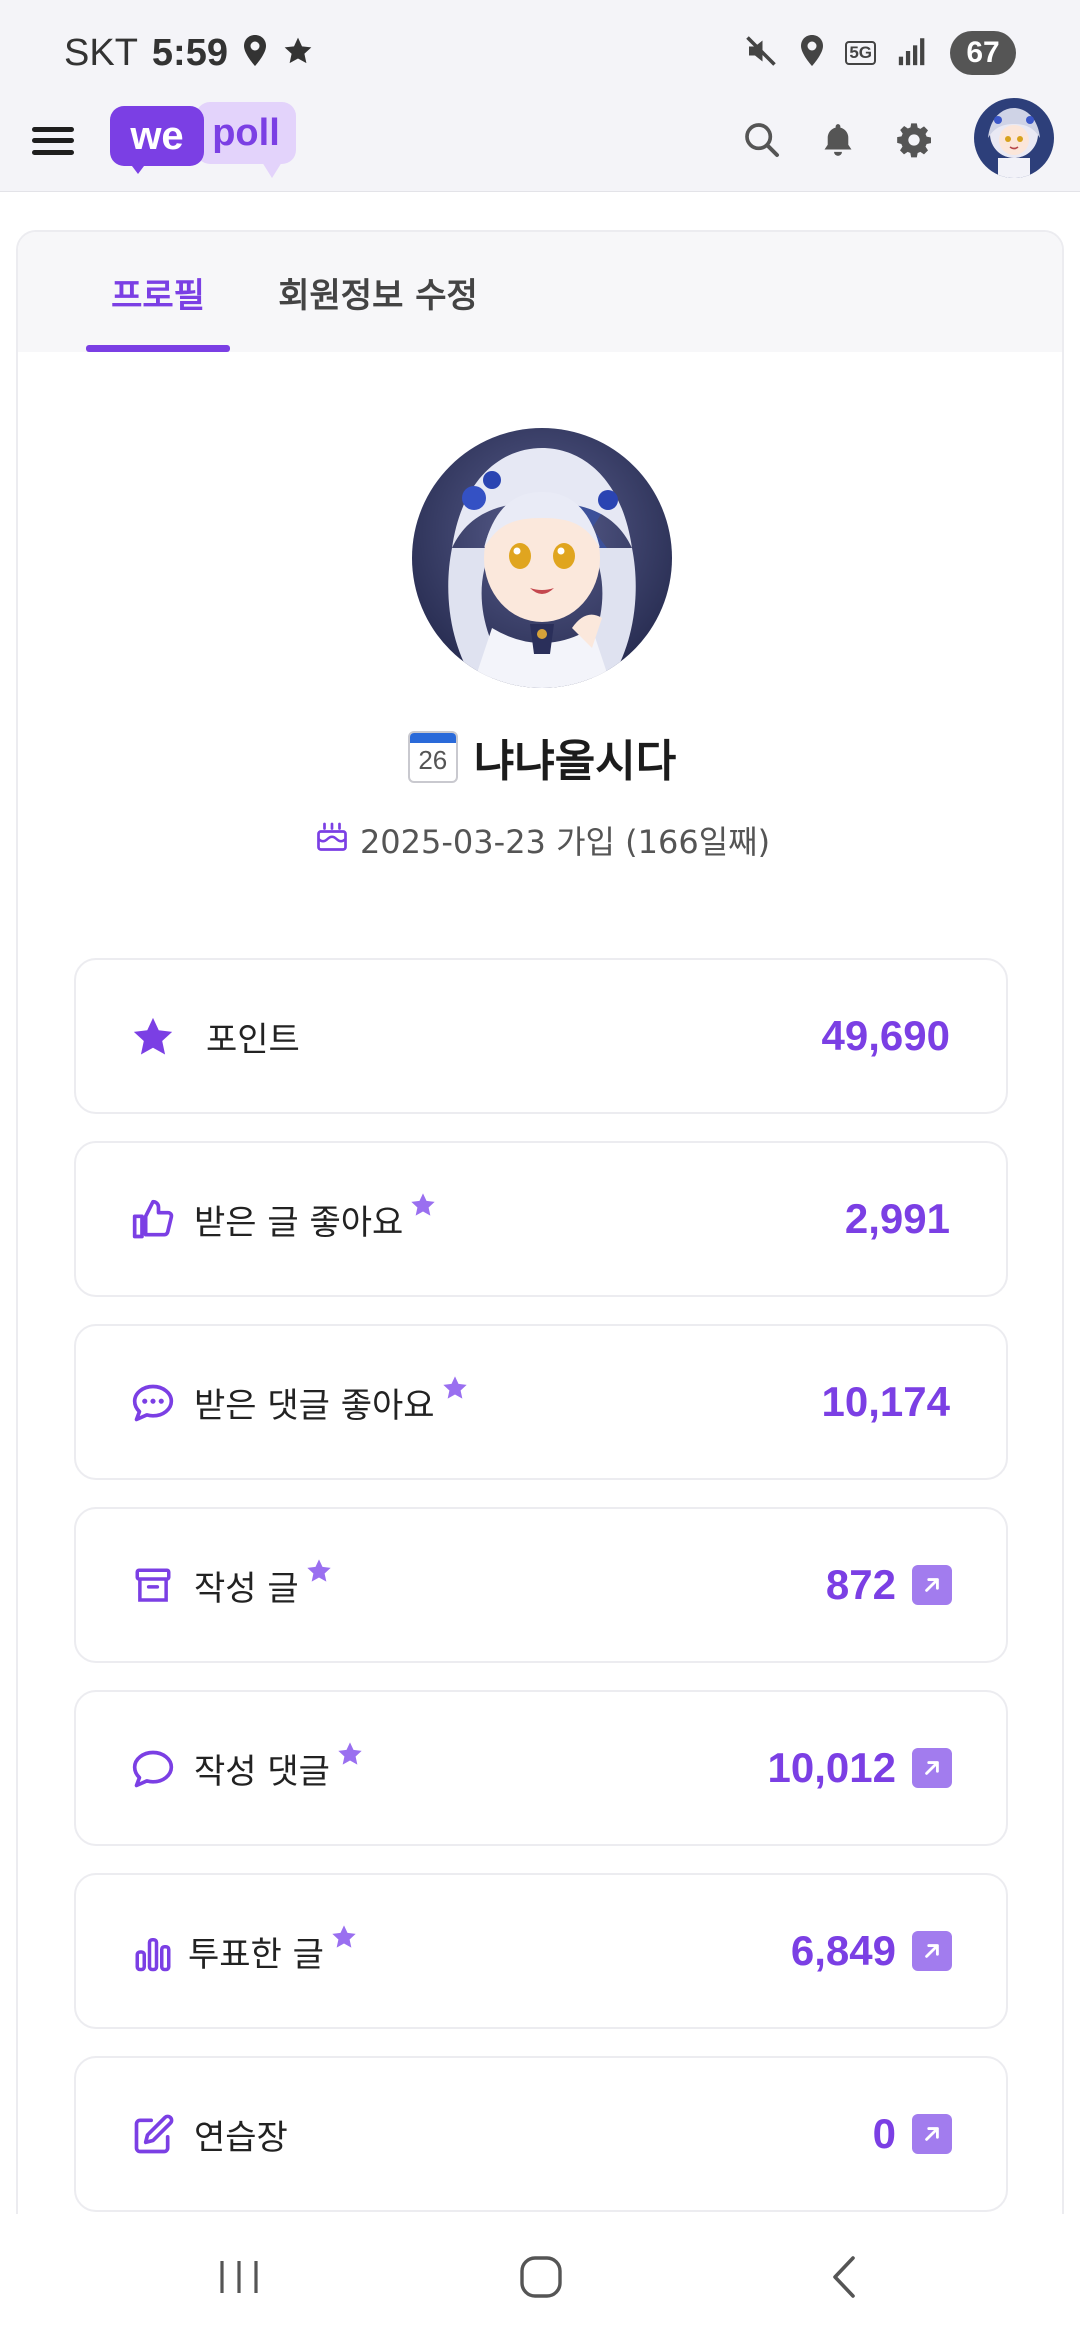  I want to click on stat-label-wrap: 작성 댓글, so click(279, 1768).